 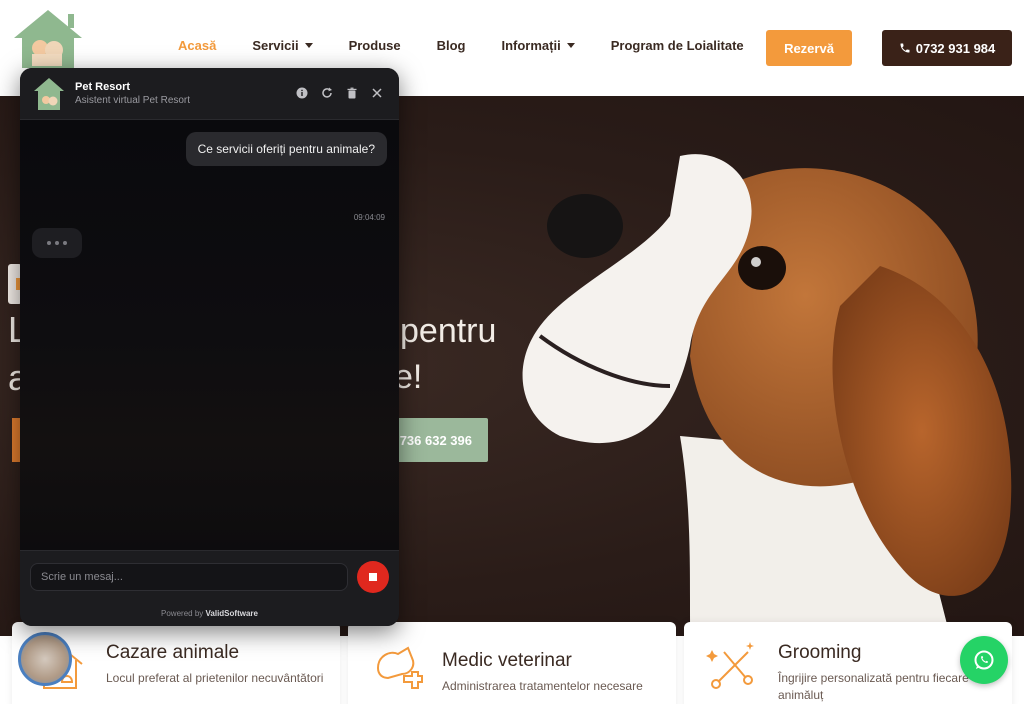 I want to click on powered-by-brand: ValidSoftware, so click(x=232, y=613).